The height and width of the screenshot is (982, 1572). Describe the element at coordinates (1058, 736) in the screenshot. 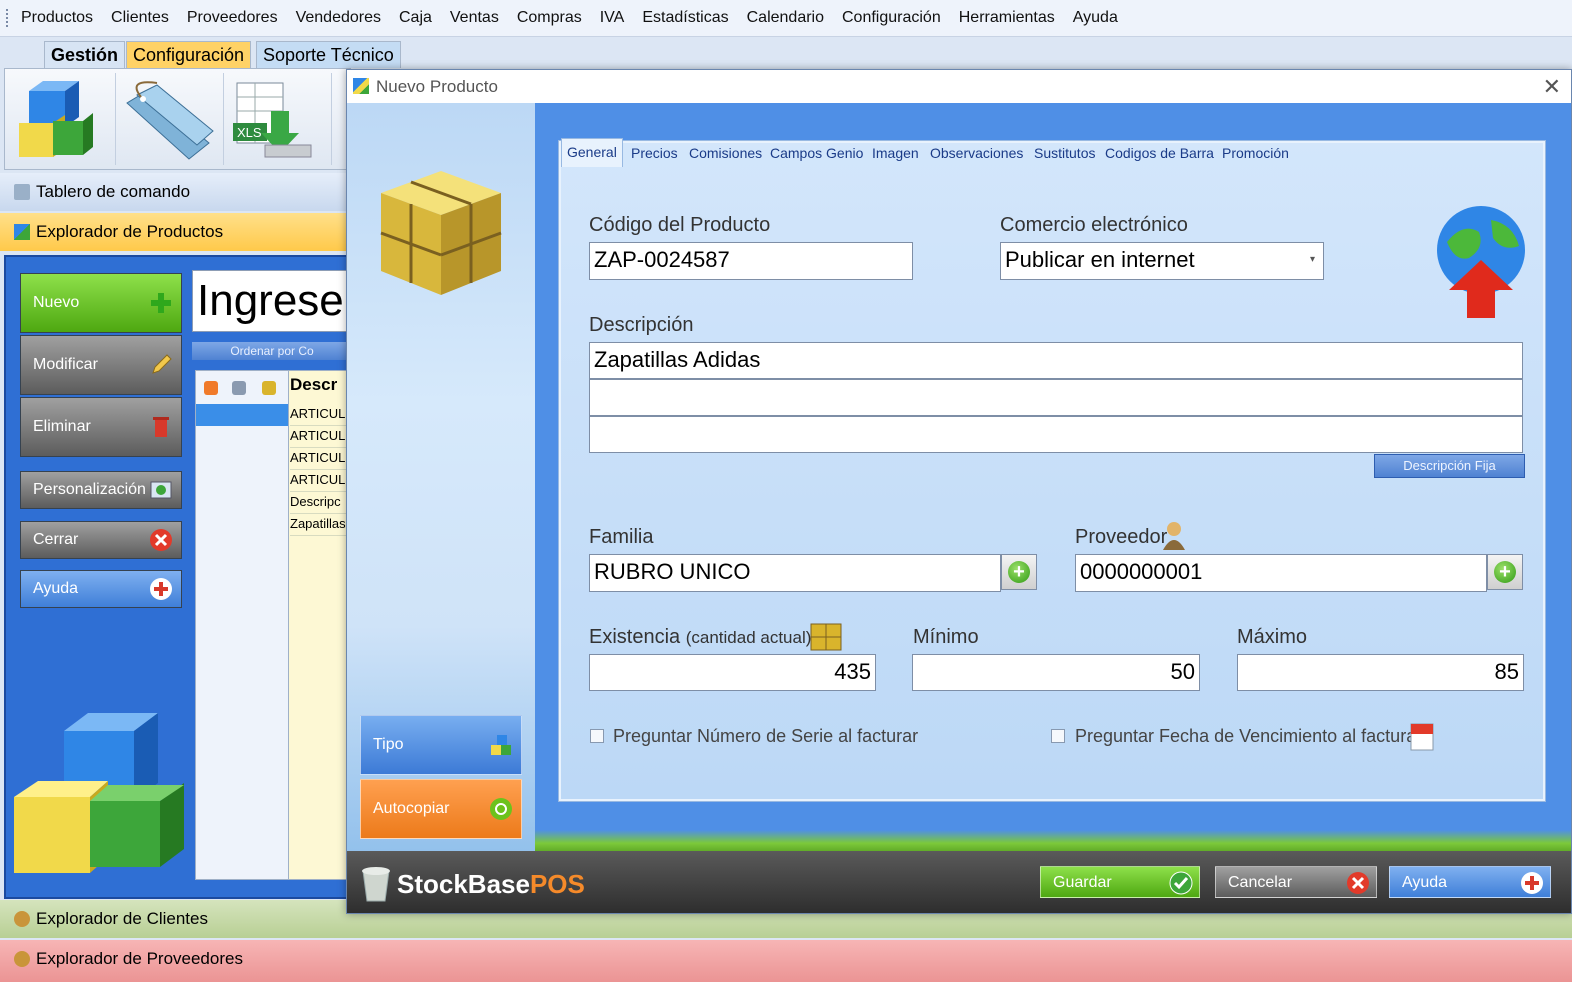

I see `vencimiento-checkbox` at that location.